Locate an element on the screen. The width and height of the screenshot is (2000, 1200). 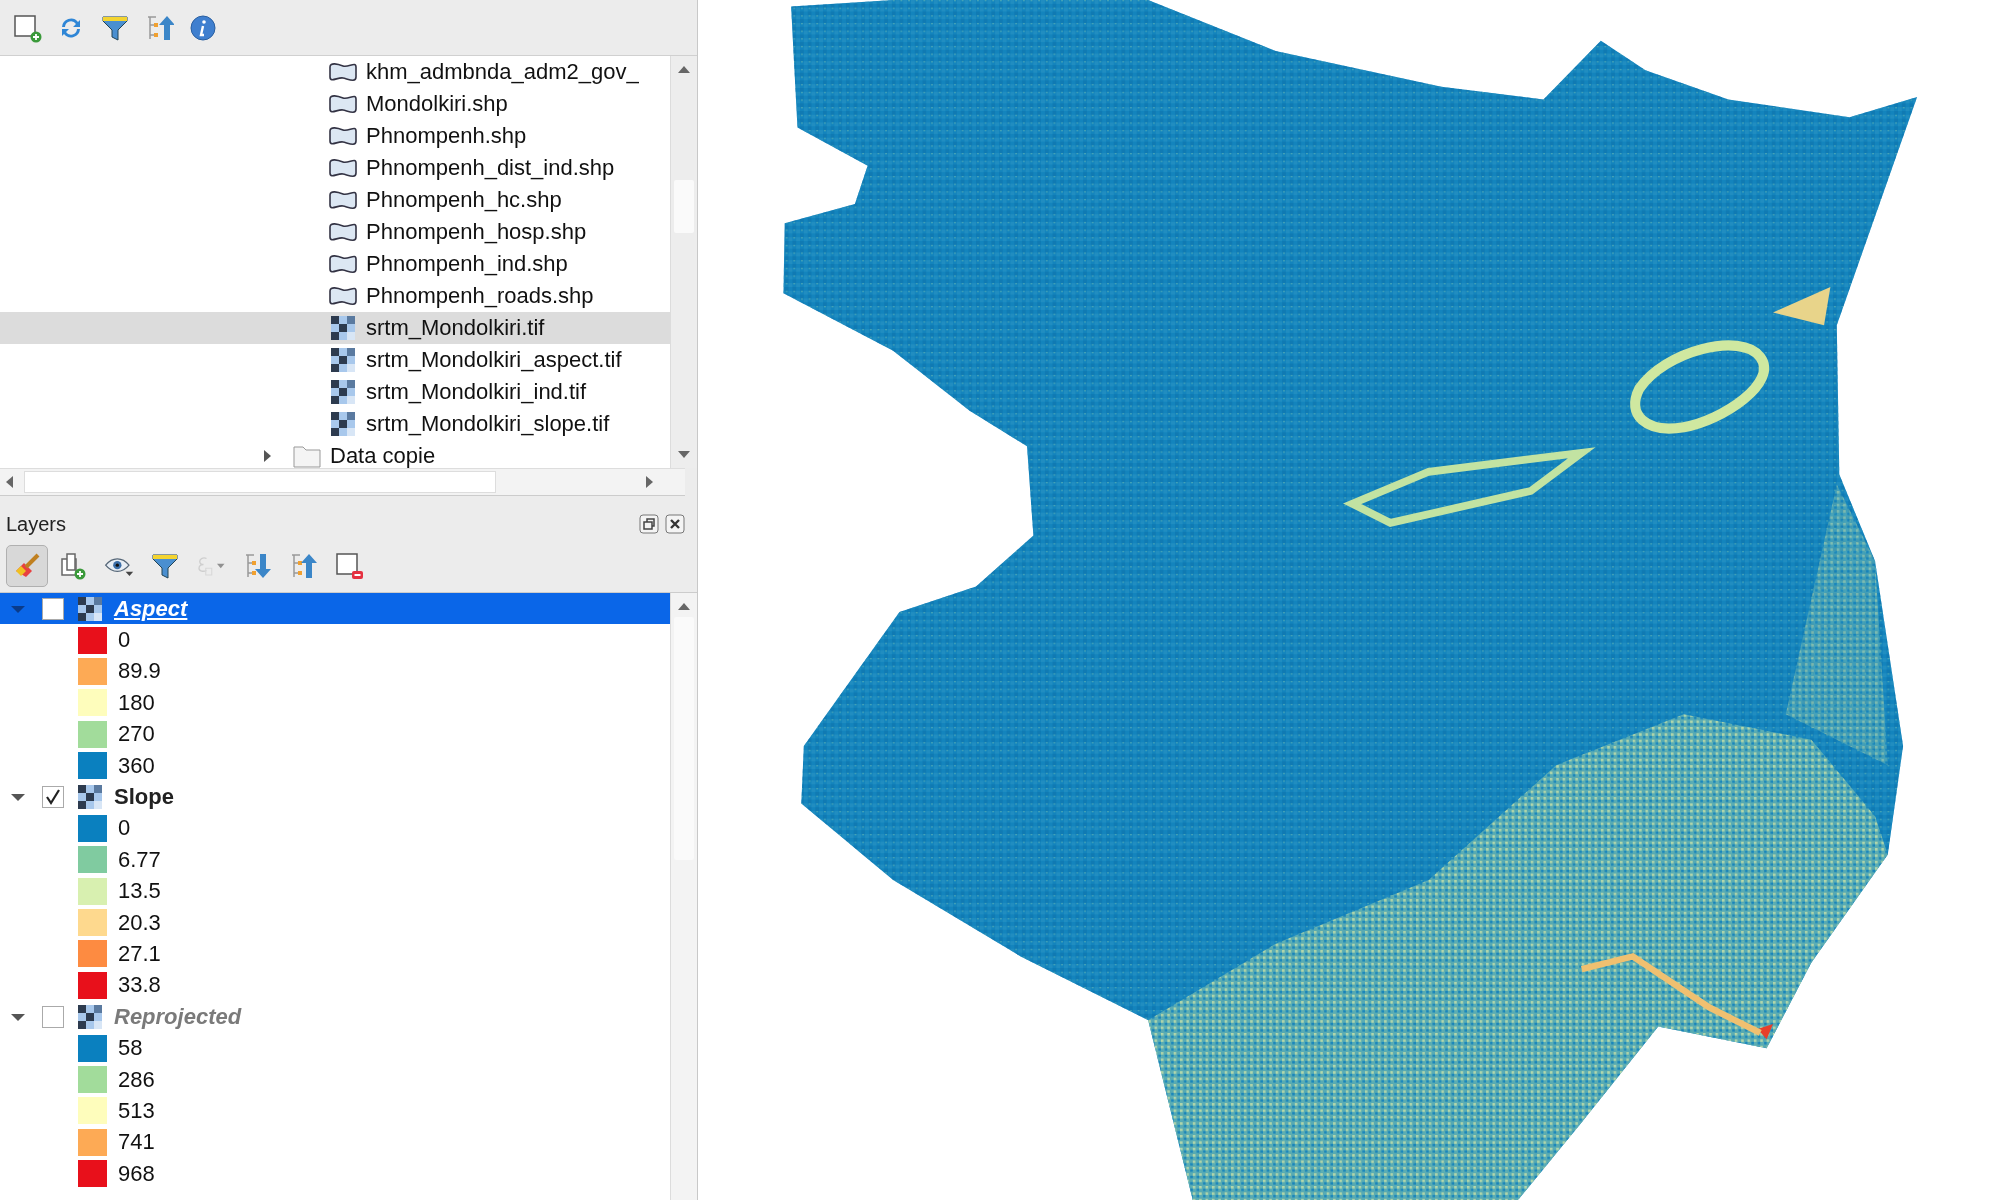
browser-item: Phnompenh.shp is located at coordinates (335, 136).